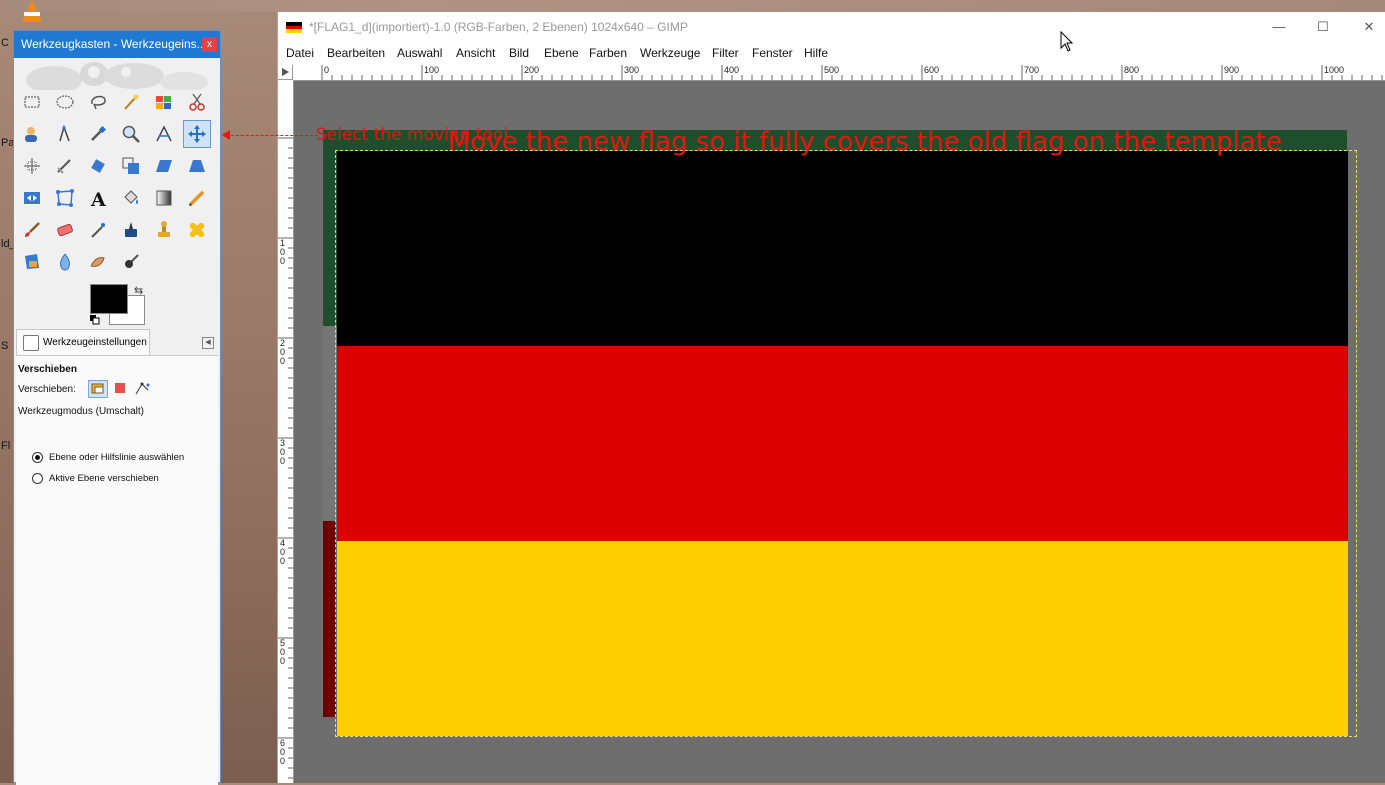 The height and width of the screenshot is (785, 1385). What do you see at coordinates (65, 166) in the screenshot?
I see `crop-icon` at bounding box center [65, 166].